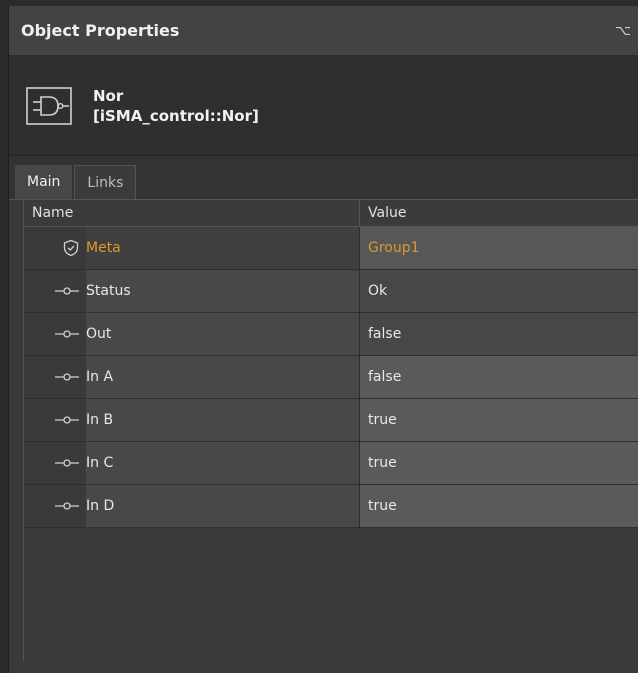 This screenshot has height=673, width=638. What do you see at coordinates (323, 31) in the screenshot?
I see `panel-titlebar: Object Properties ⌥` at bounding box center [323, 31].